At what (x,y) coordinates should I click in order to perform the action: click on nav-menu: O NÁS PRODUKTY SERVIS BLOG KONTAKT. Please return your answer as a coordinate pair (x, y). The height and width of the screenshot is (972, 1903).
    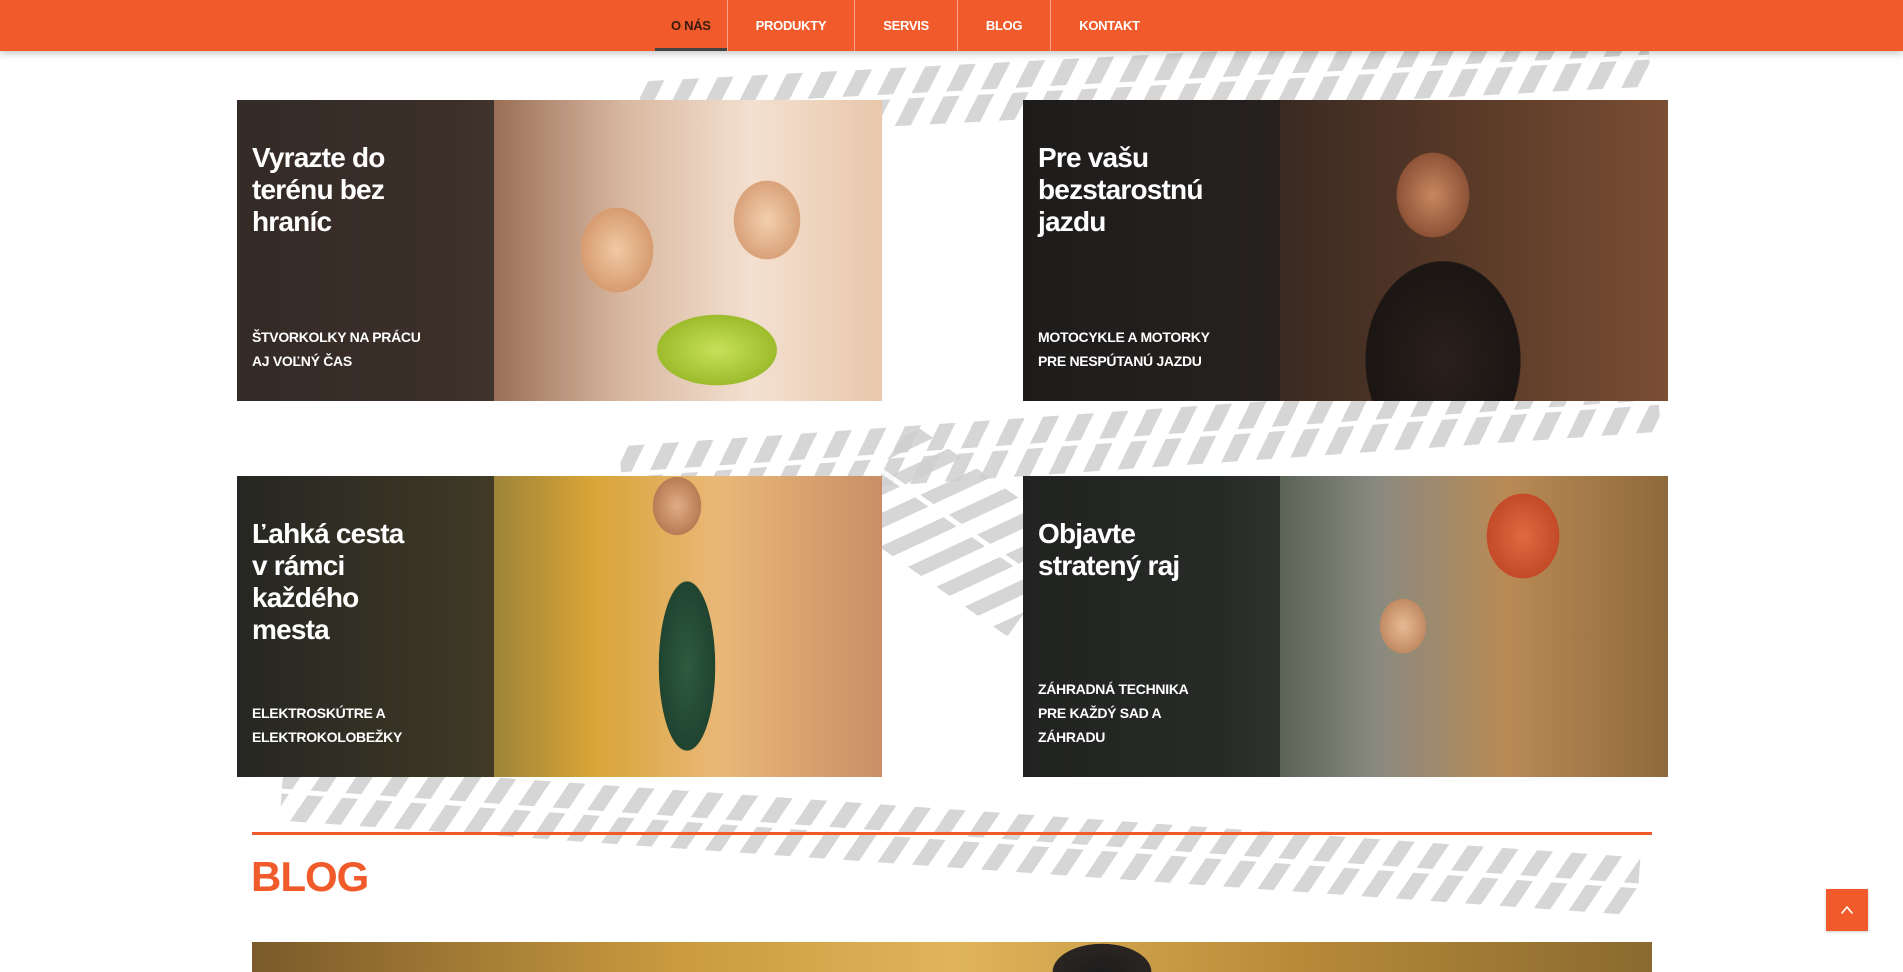
    Looking at the image, I should click on (911, 25).